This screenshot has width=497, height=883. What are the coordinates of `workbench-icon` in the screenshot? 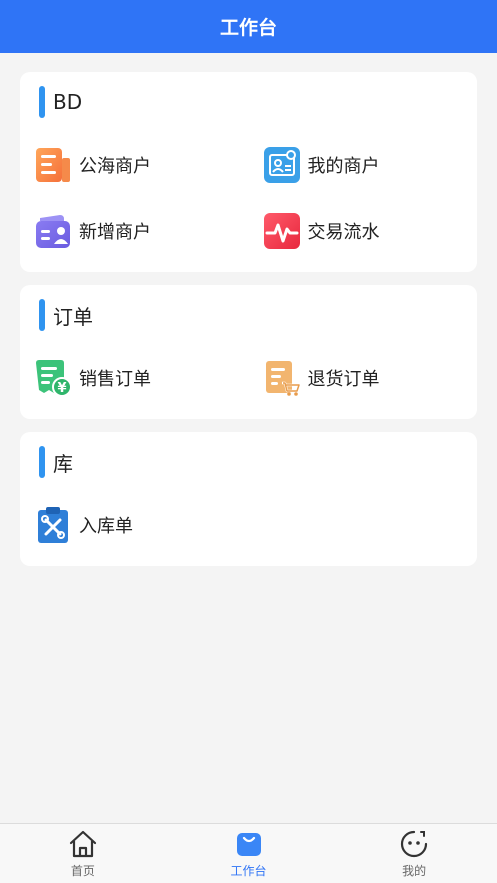 It's located at (249, 844).